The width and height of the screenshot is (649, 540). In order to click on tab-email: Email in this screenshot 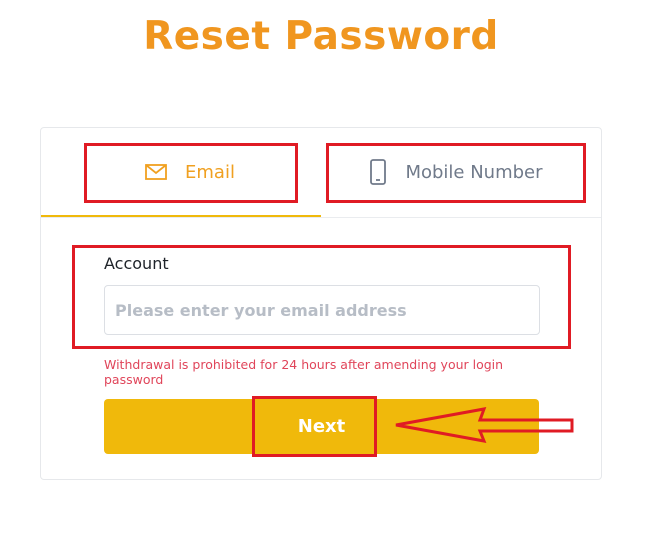, I will do `click(190, 172)`.